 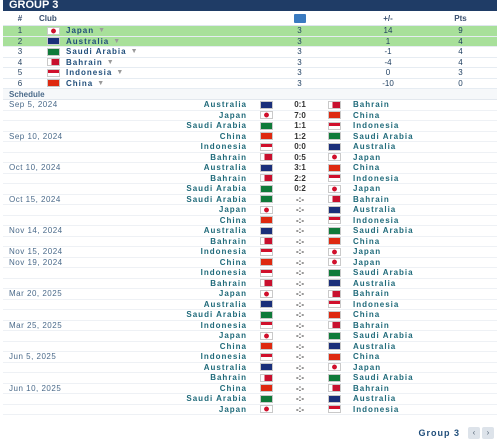 I want to click on match-row: Indonesia 0:0 Australia, so click(x=250, y=147).